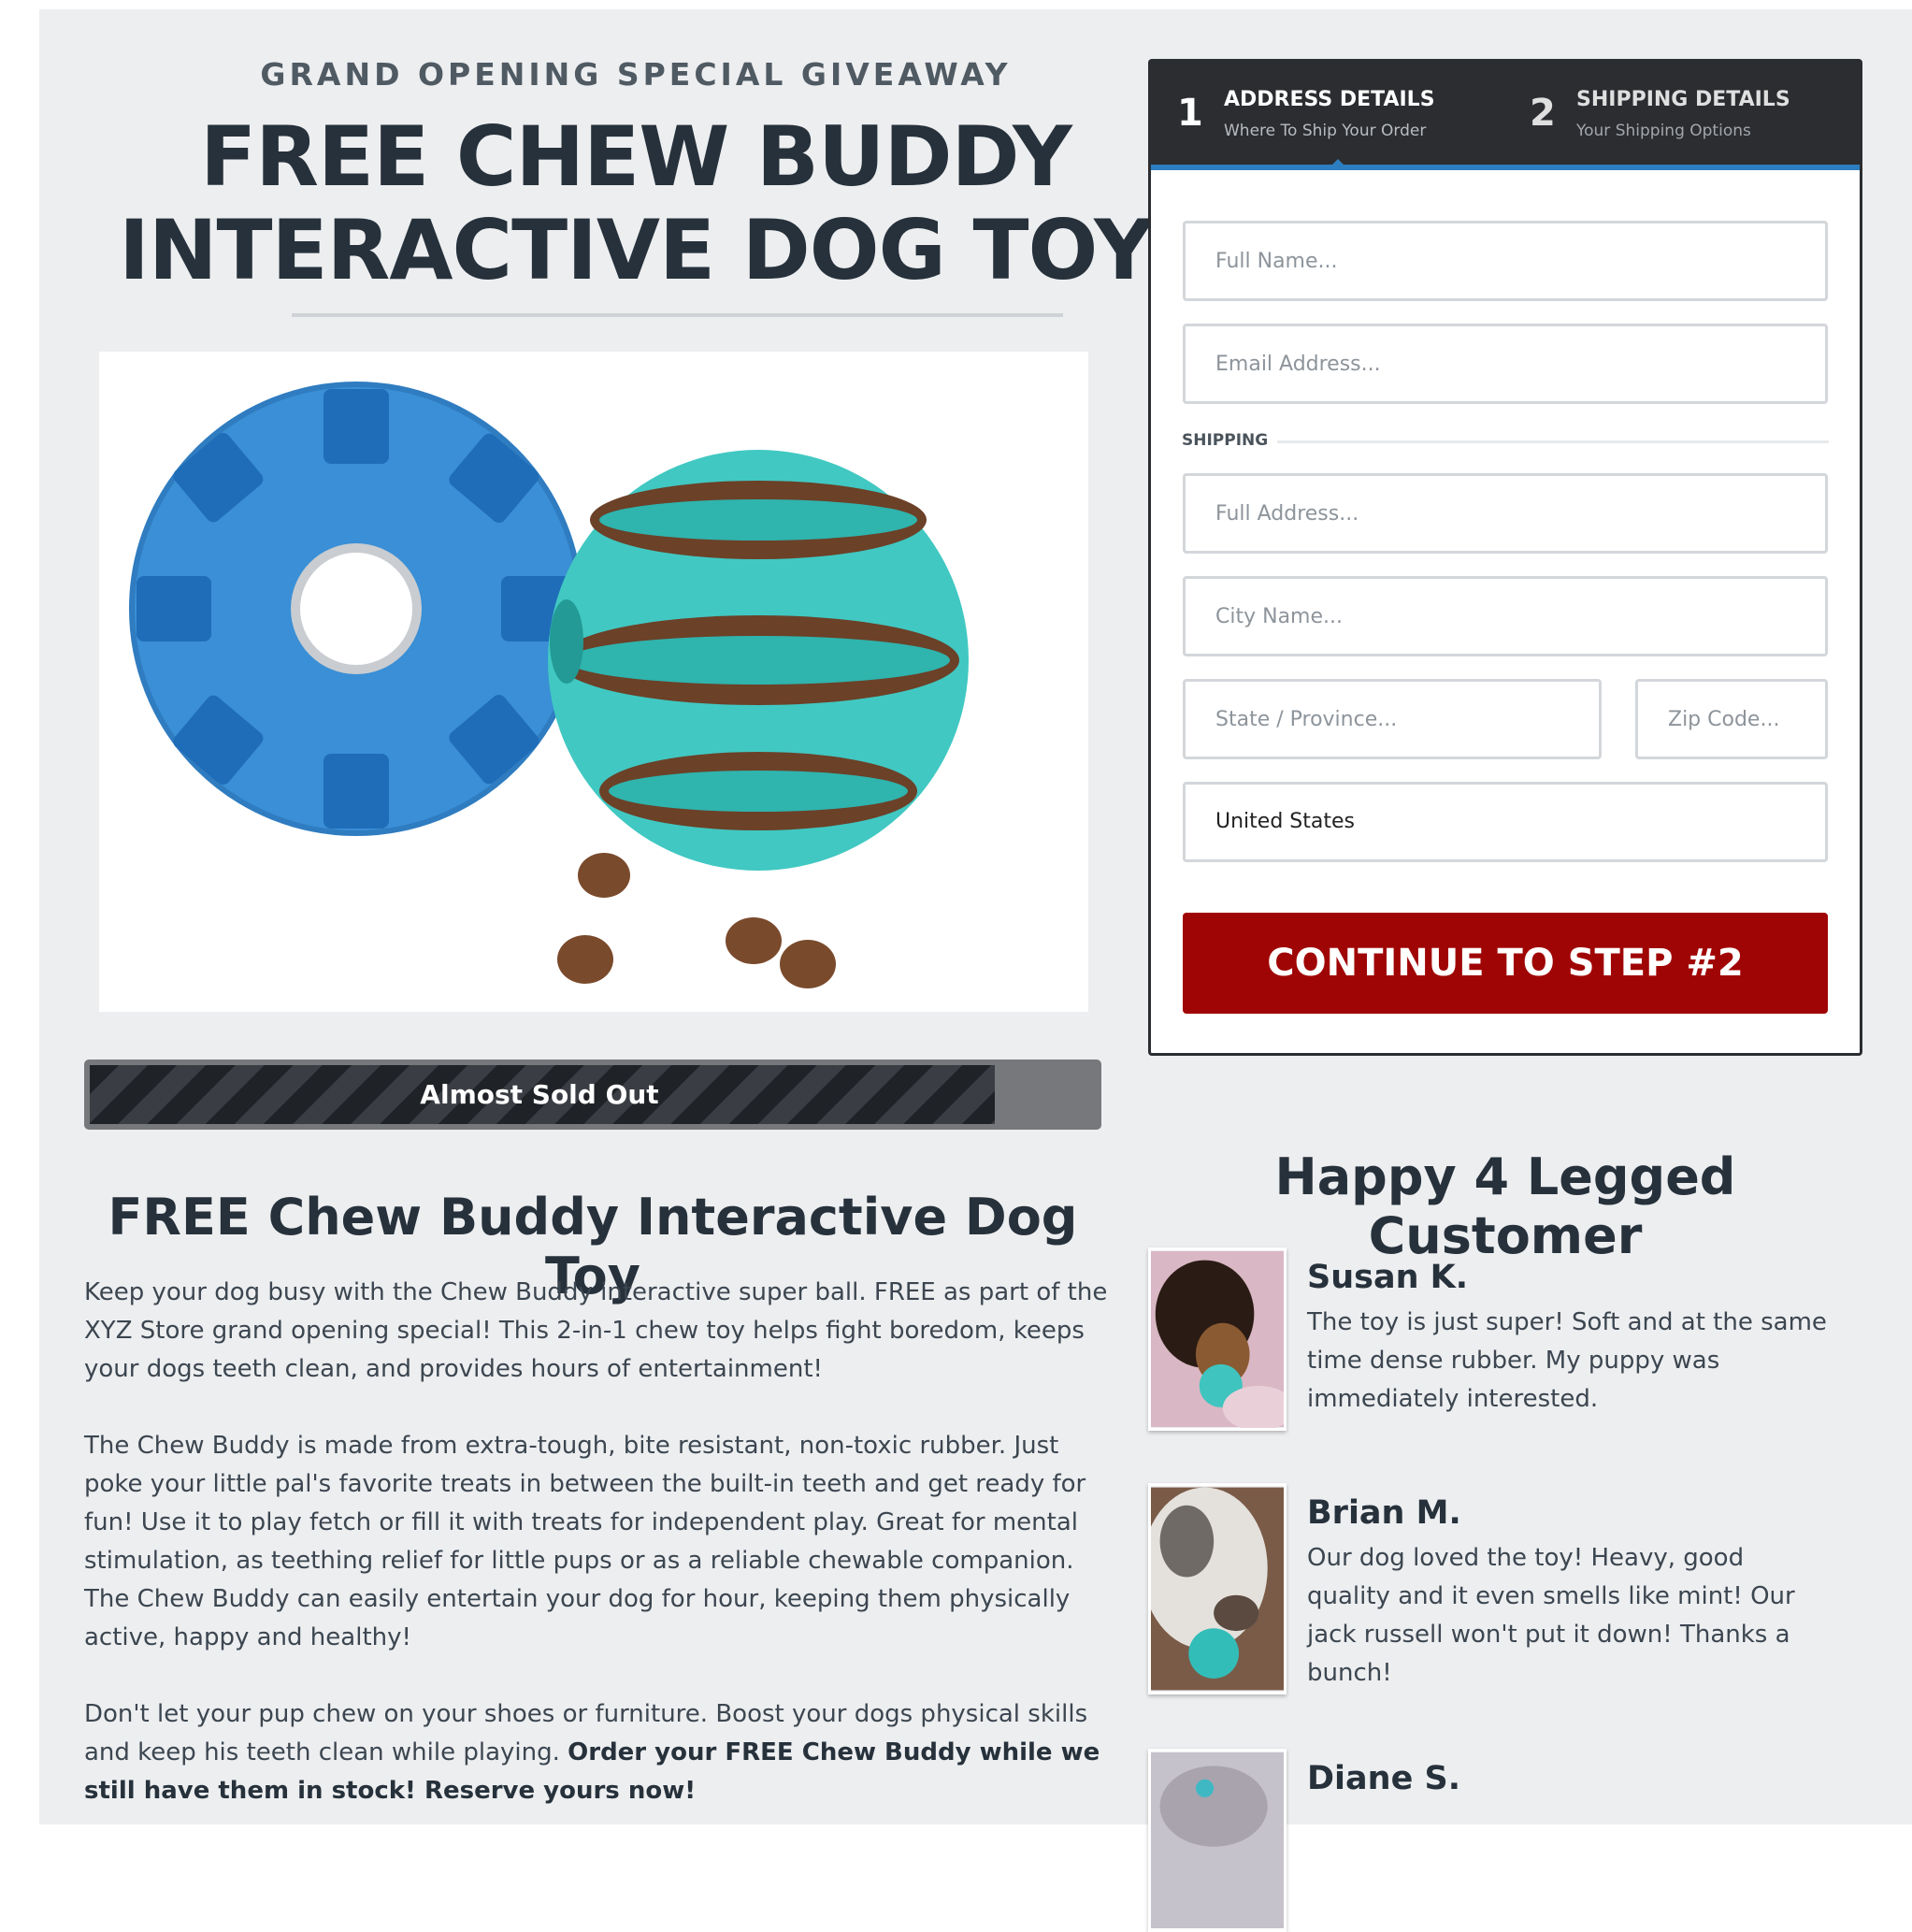 The width and height of the screenshot is (1912, 1932). I want to click on zip-code-field, so click(1731, 719).